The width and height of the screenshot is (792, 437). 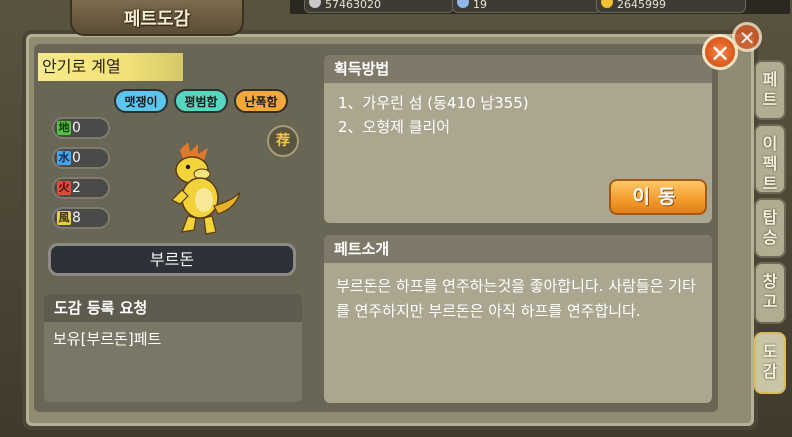 What do you see at coordinates (173, 308) in the screenshot?
I see `register-request-title: 도감 등록 요청` at bounding box center [173, 308].